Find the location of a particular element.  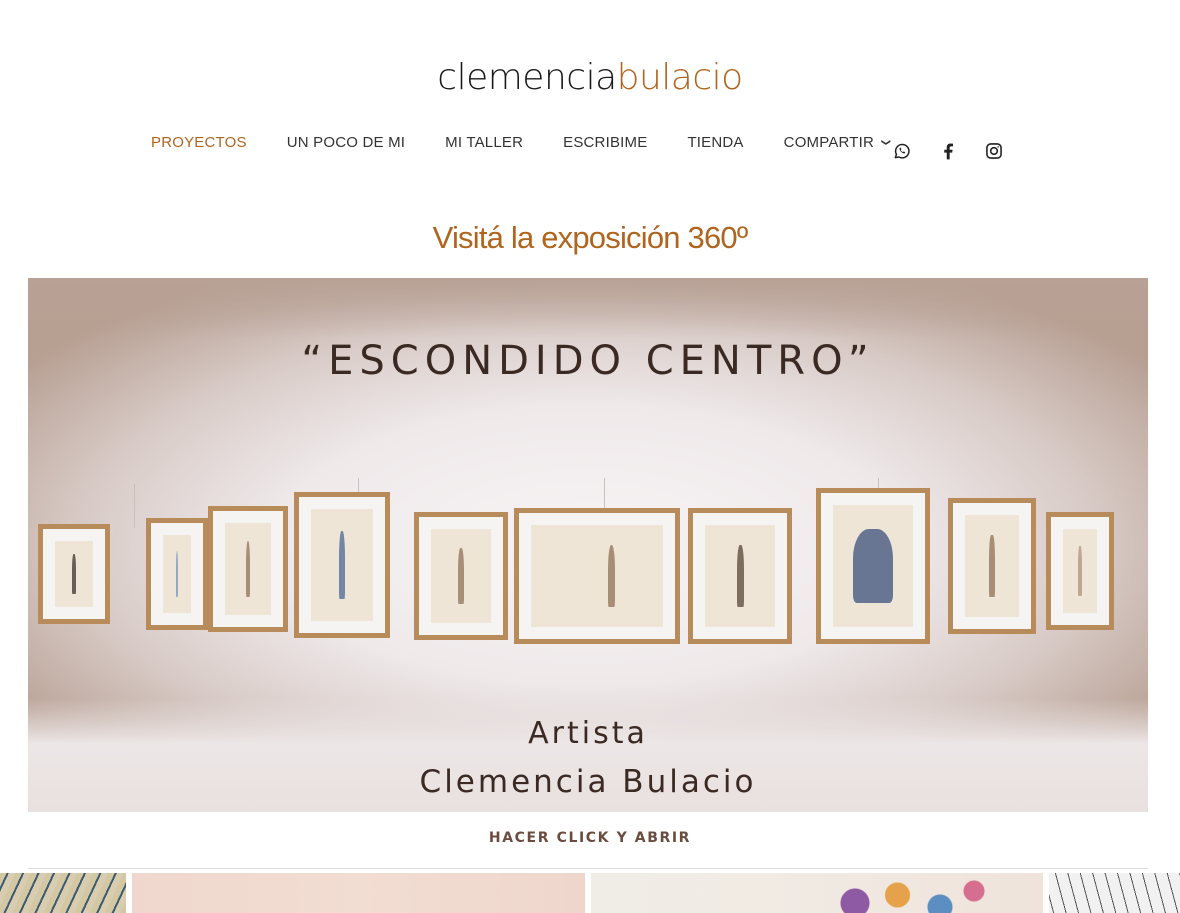

logo-text-second: bulacio is located at coordinates (680, 77).